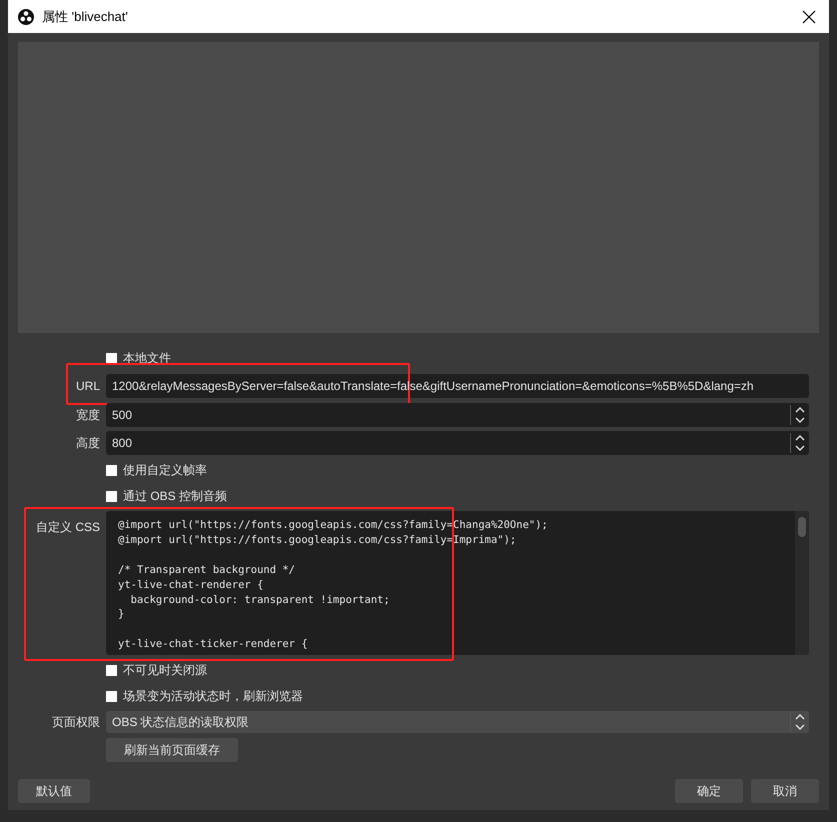  Describe the element at coordinates (88, 415) in the screenshot. I see `field-label: 宽度` at that location.